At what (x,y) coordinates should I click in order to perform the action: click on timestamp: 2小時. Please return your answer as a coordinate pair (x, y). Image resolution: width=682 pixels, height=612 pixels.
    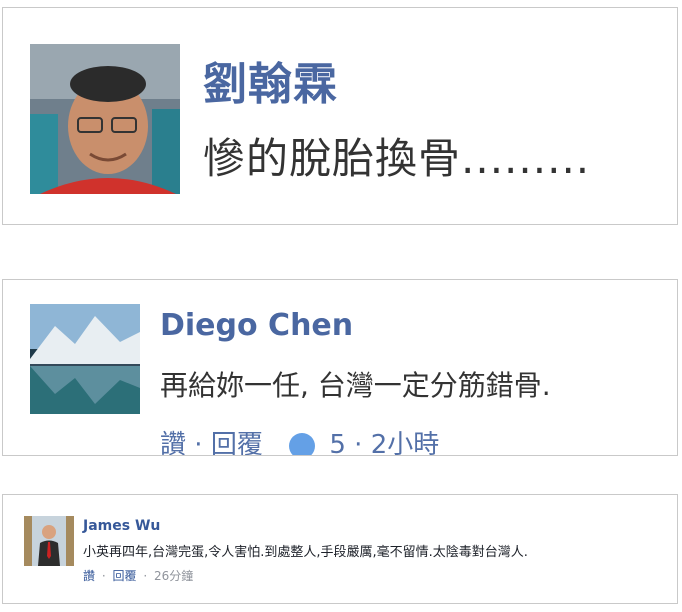
    Looking at the image, I should click on (405, 442).